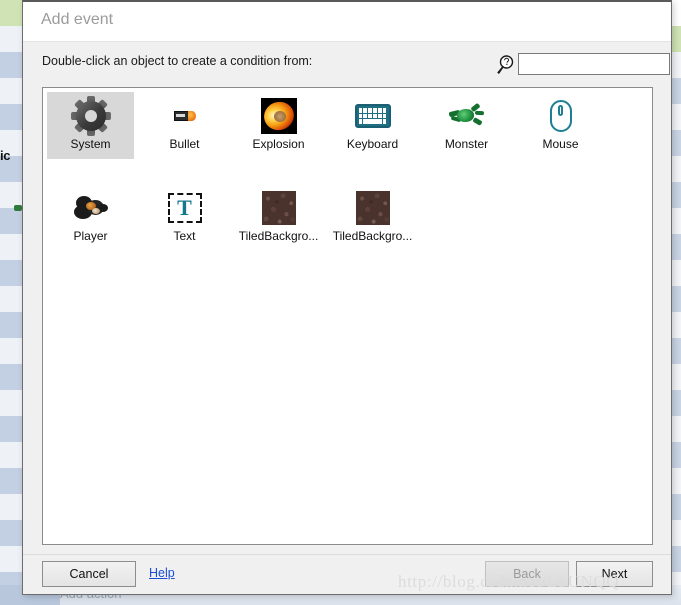  I want to click on object-item-label: System, so click(90, 144).